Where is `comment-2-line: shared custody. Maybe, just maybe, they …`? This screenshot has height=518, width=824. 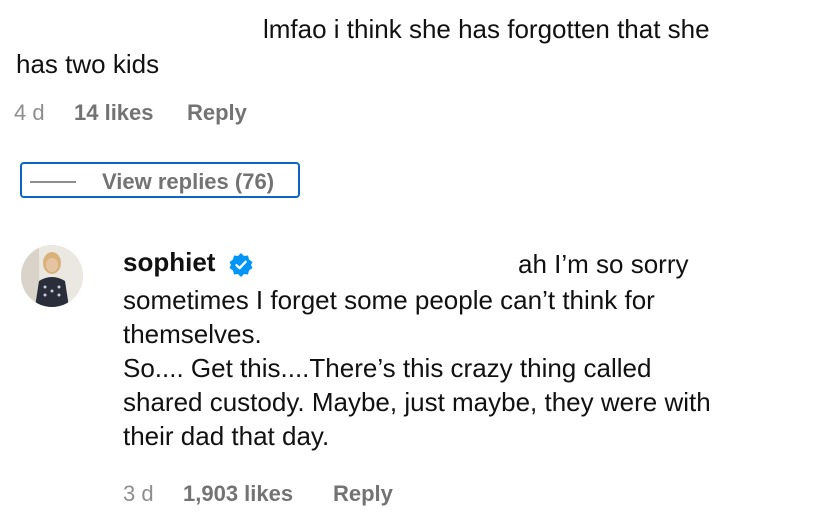
comment-2-line: shared custody. Maybe, just maybe, they … is located at coordinates (417, 402).